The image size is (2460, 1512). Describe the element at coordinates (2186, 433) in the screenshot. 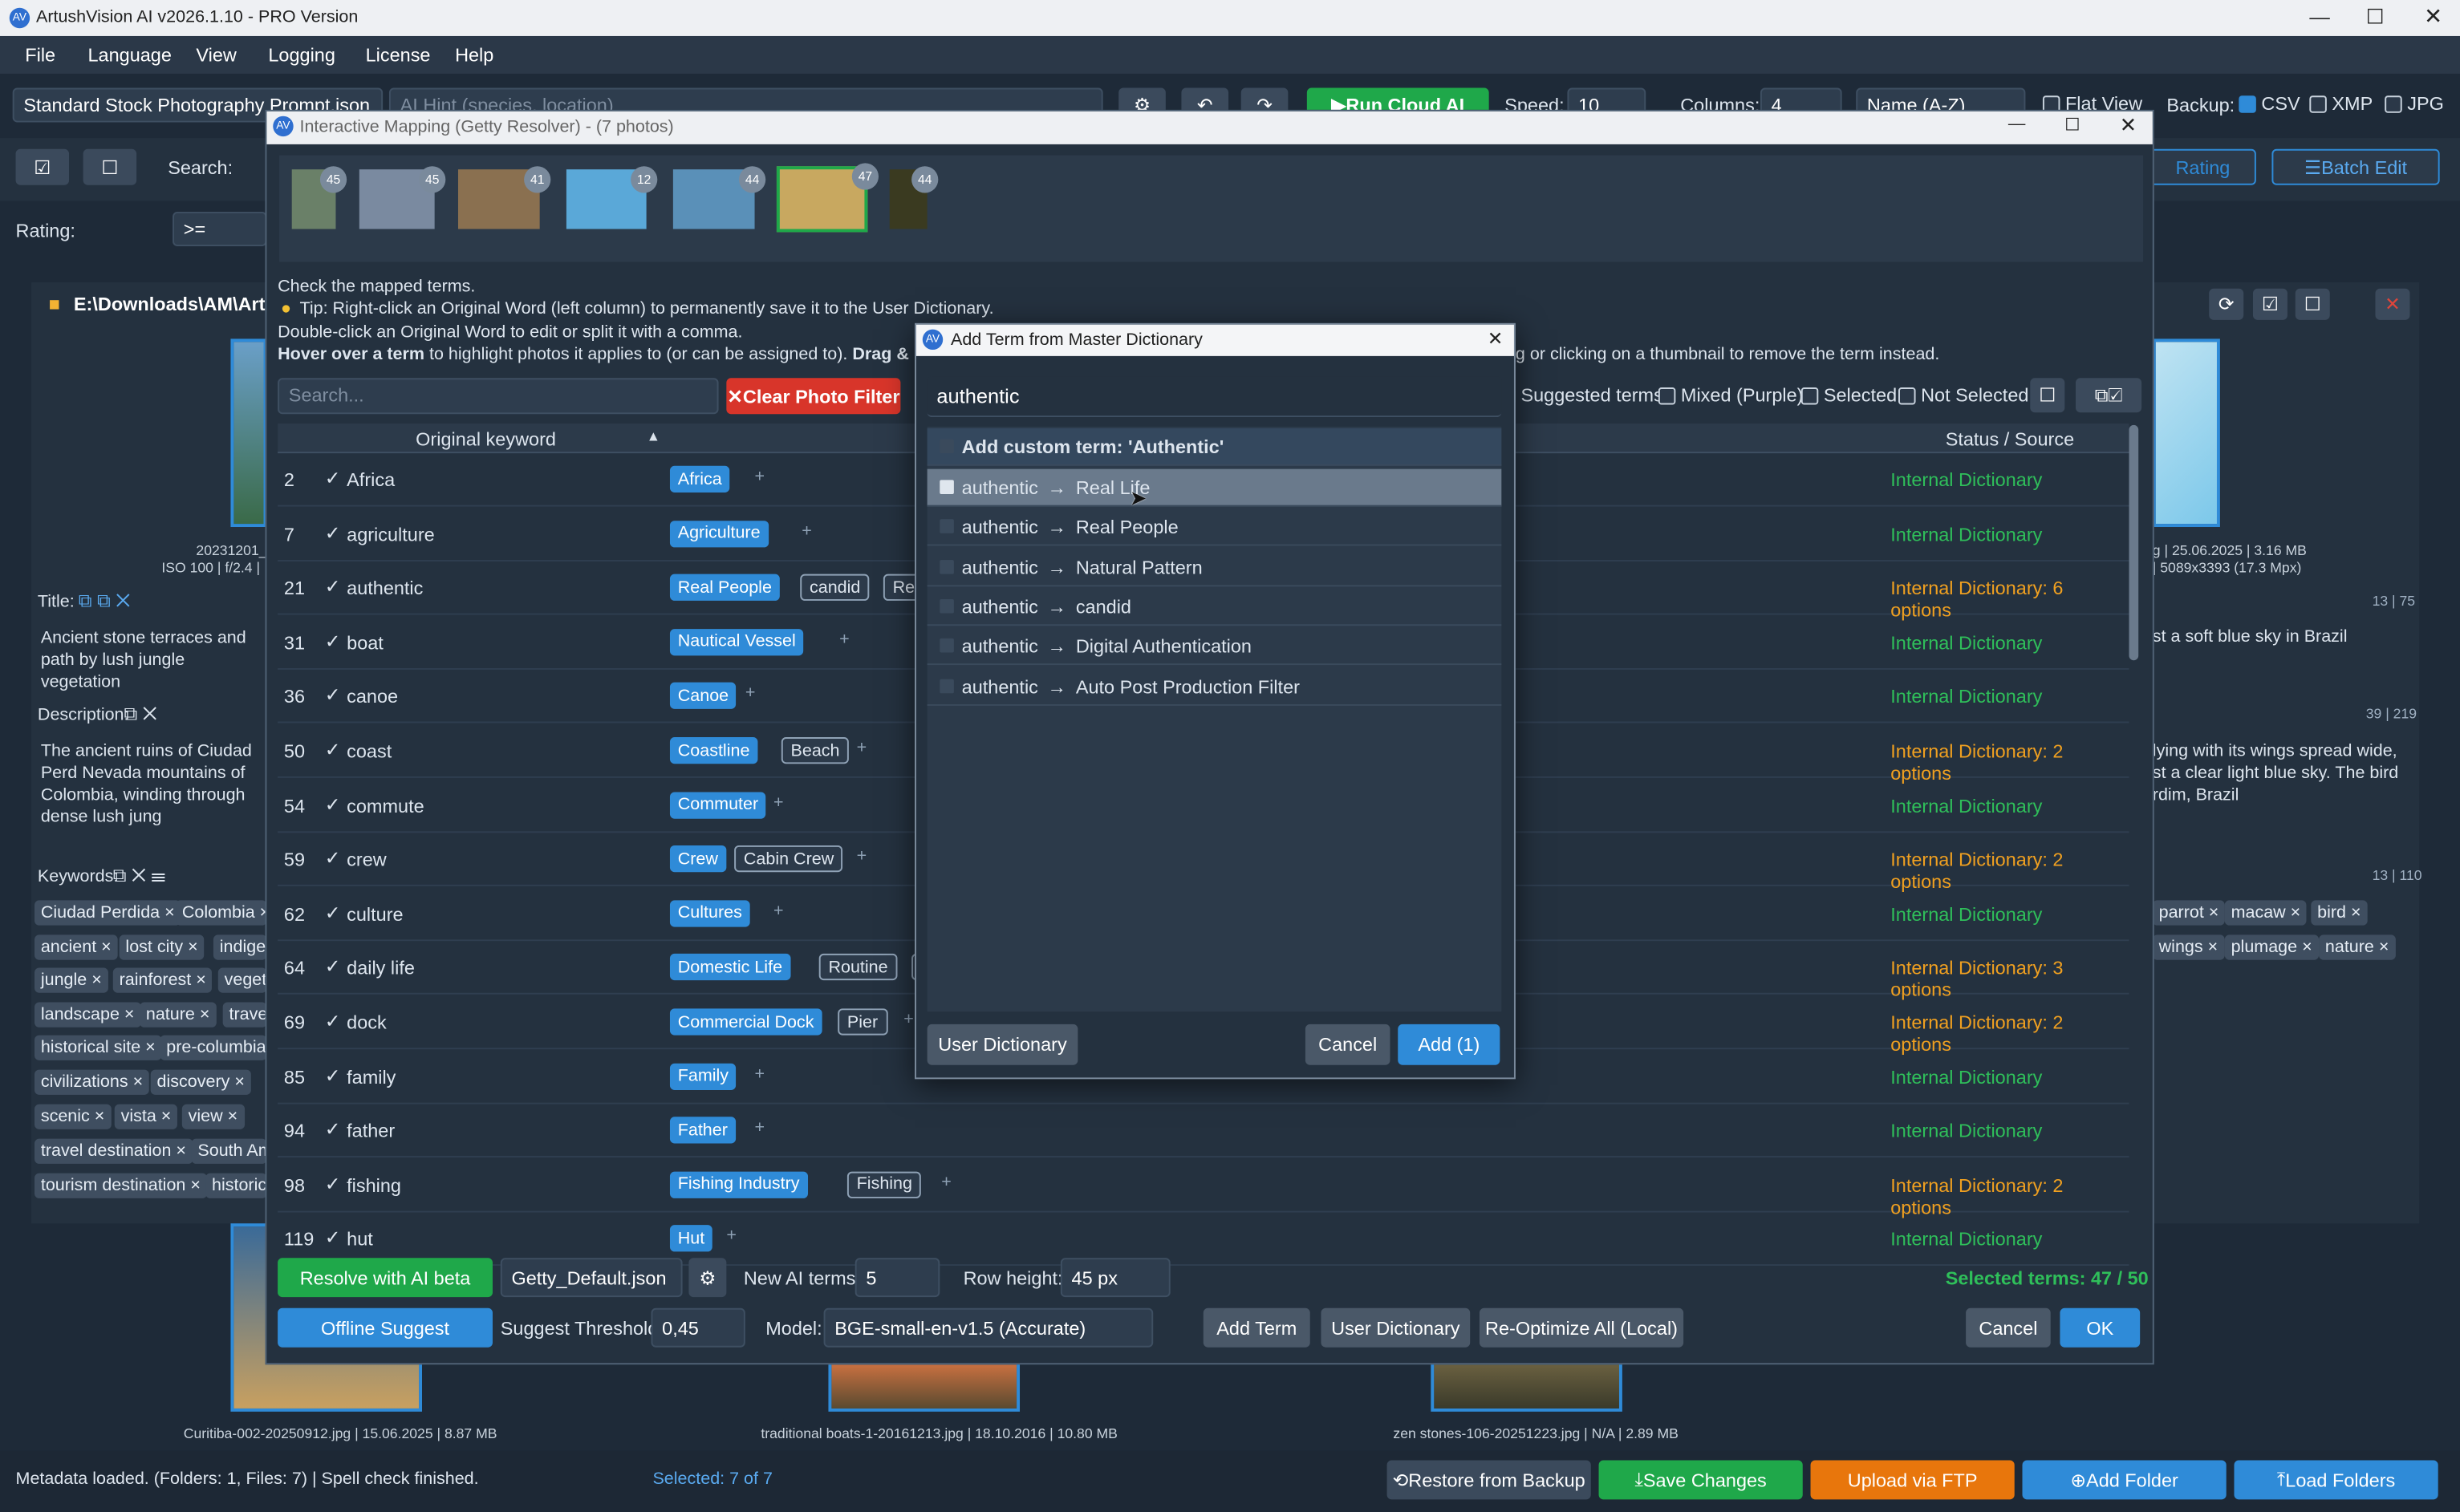

I see `right-photo-thumb` at that location.